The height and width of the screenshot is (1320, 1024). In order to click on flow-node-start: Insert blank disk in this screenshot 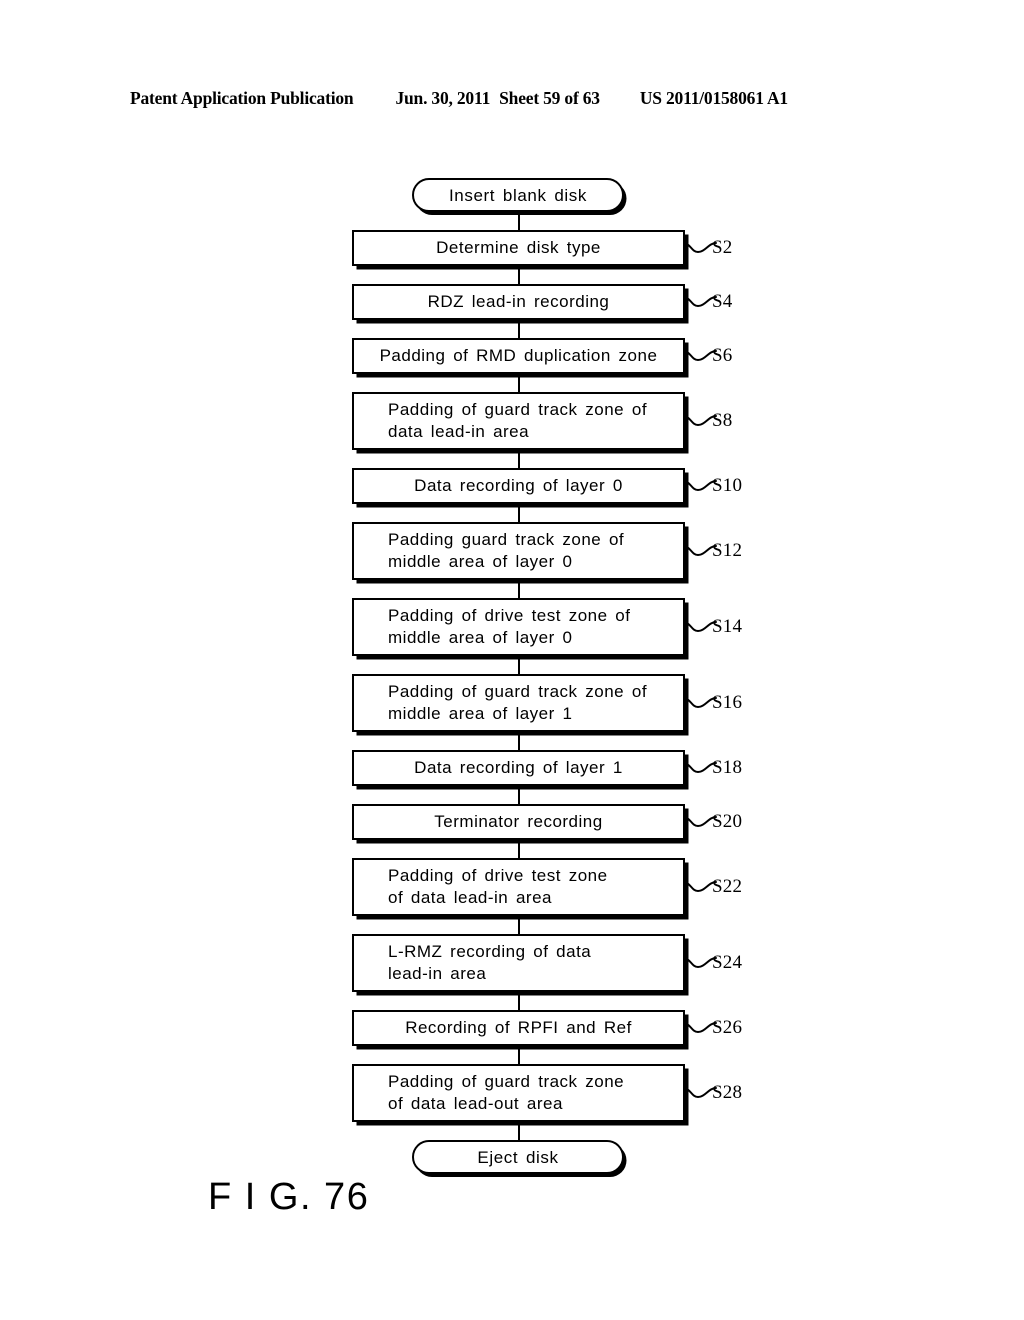, I will do `click(518, 195)`.